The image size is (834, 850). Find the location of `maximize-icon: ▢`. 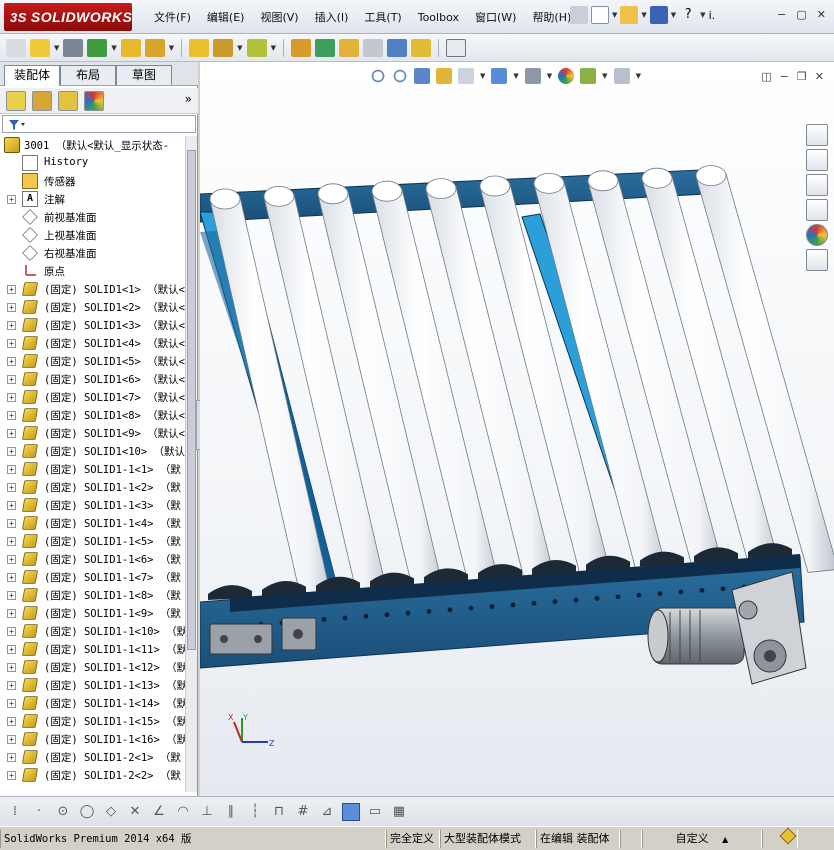

maximize-icon: ▢ is located at coordinates (801, 14).